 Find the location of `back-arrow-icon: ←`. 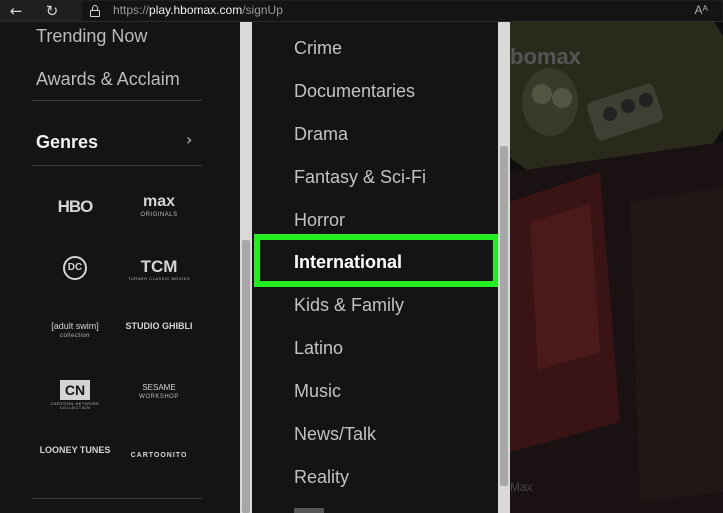

back-arrow-icon: ← is located at coordinates (16, 11).